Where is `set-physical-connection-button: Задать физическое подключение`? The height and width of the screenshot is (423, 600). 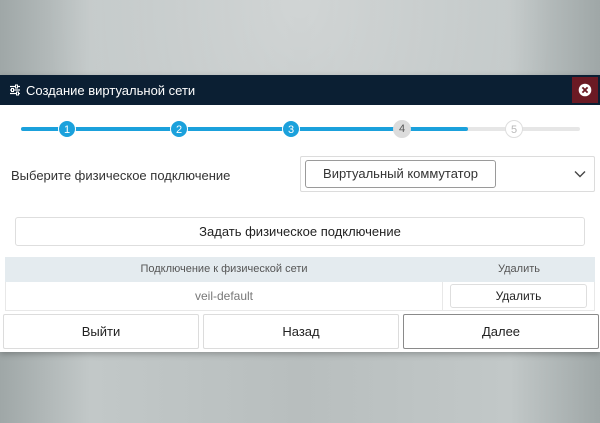
set-physical-connection-button: Задать физическое подключение is located at coordinates (300, 231).